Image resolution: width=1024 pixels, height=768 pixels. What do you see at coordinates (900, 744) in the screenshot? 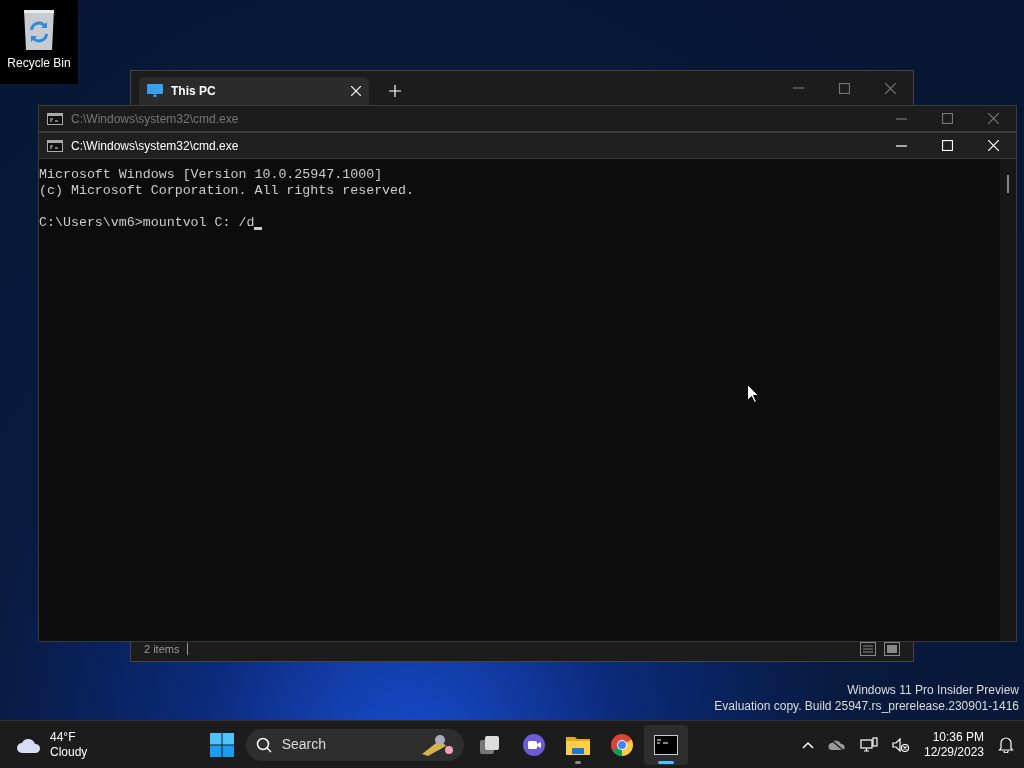
I see `speaker-muted-icon` at bounding box center [900, 744].